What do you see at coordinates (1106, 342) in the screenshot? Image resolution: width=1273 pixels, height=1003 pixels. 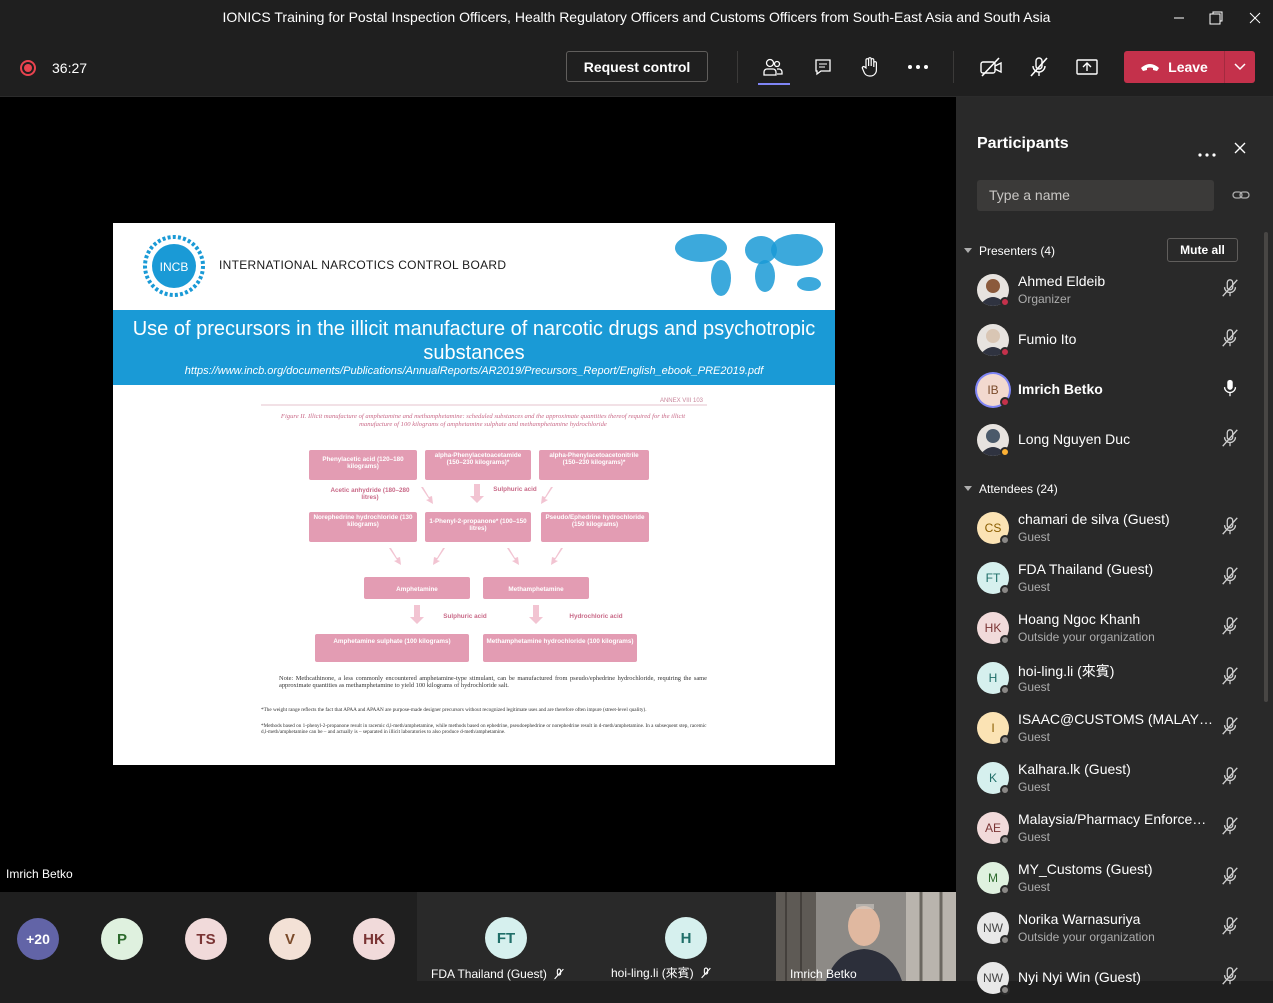 I see `presenter-row: Fumio Ito` at bounding box center [1106, 342].